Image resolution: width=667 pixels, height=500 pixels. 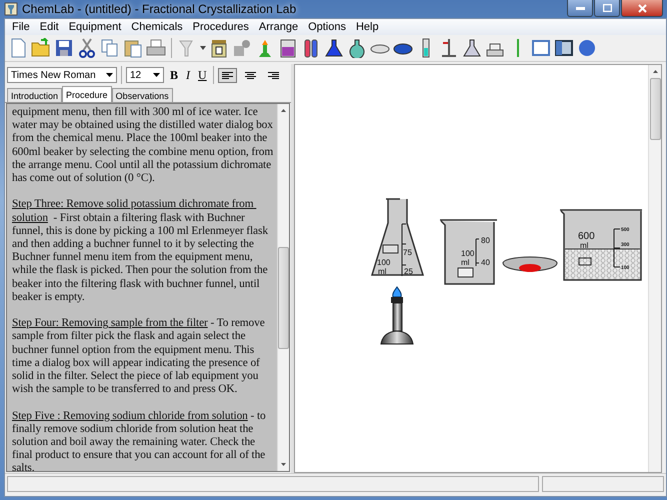 I want to click on close-button, so click(x=642, y=8).